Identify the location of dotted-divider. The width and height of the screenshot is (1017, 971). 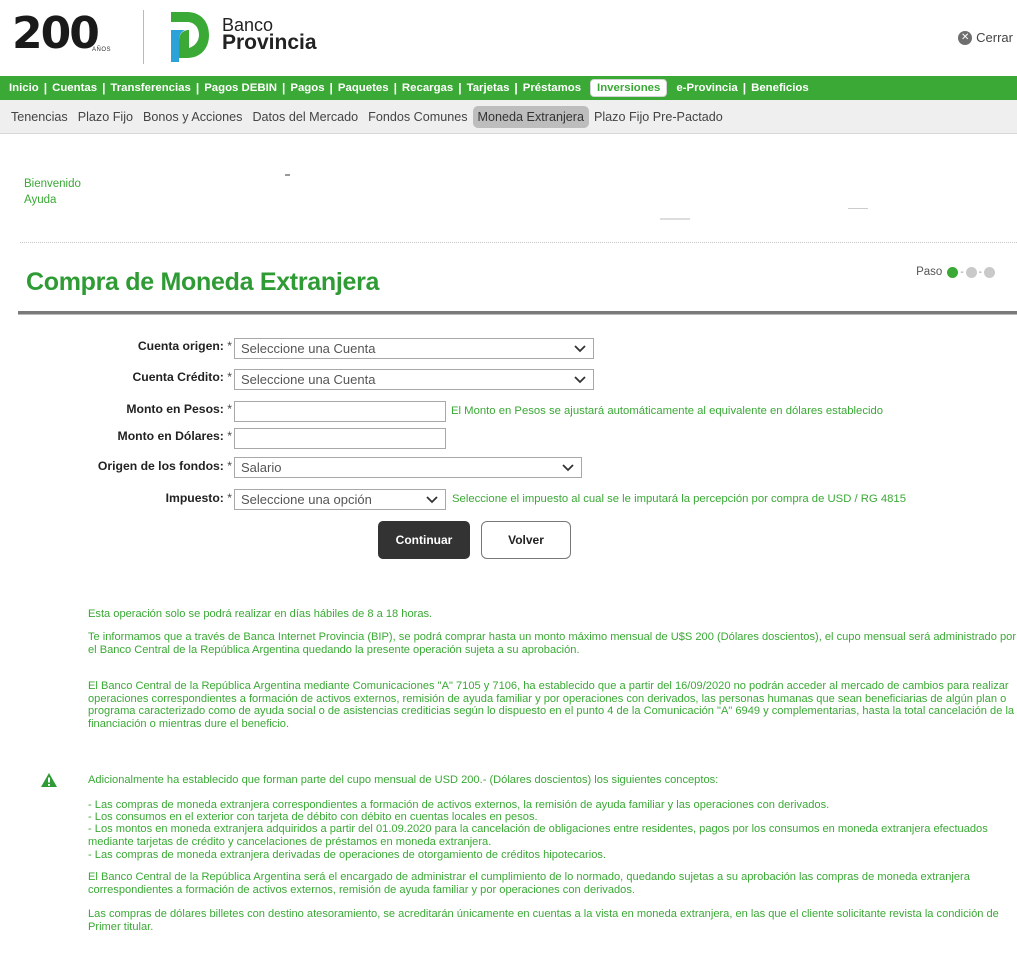
(518, 242).